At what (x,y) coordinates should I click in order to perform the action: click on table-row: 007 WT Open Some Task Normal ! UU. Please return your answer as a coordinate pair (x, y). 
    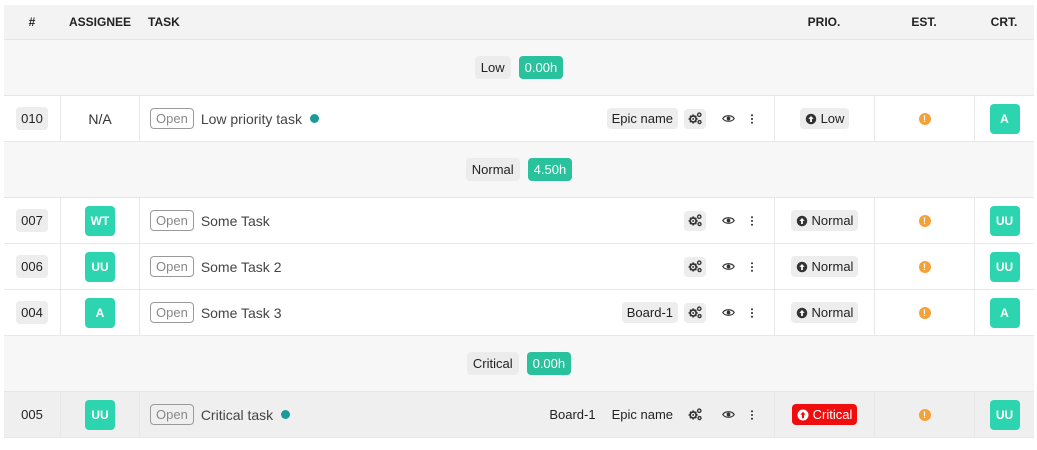
    Looking at the image, I should click on (519, 221).